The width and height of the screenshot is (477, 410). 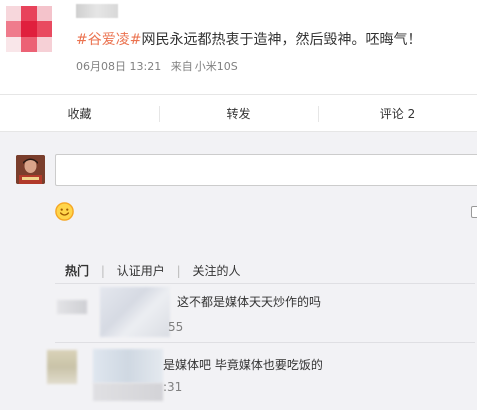 What do you see at coordinates (30, 169) in the screenshot?
I see `current-user-avatar` at bounding box center [30, 169].